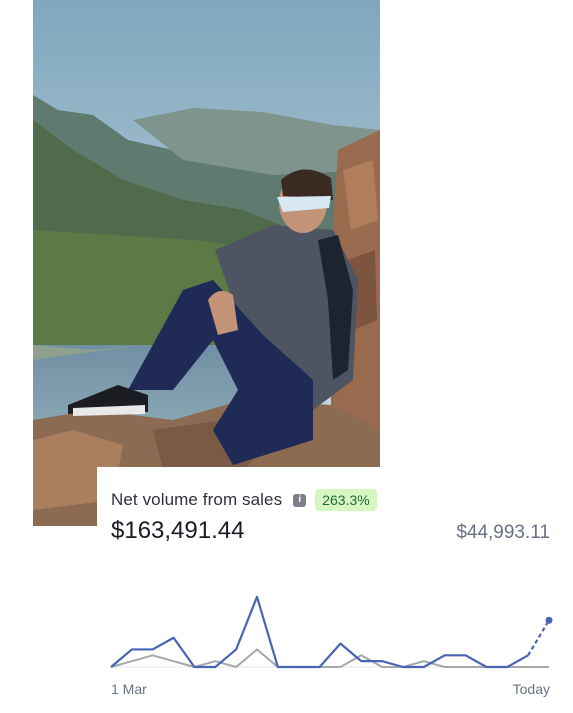 The width and height of the screenshot is (573, 713). What do you see at coordinates (549, 620) in the screenshot?
I see `current-series-endpoint` at bounding box center [549, 620].